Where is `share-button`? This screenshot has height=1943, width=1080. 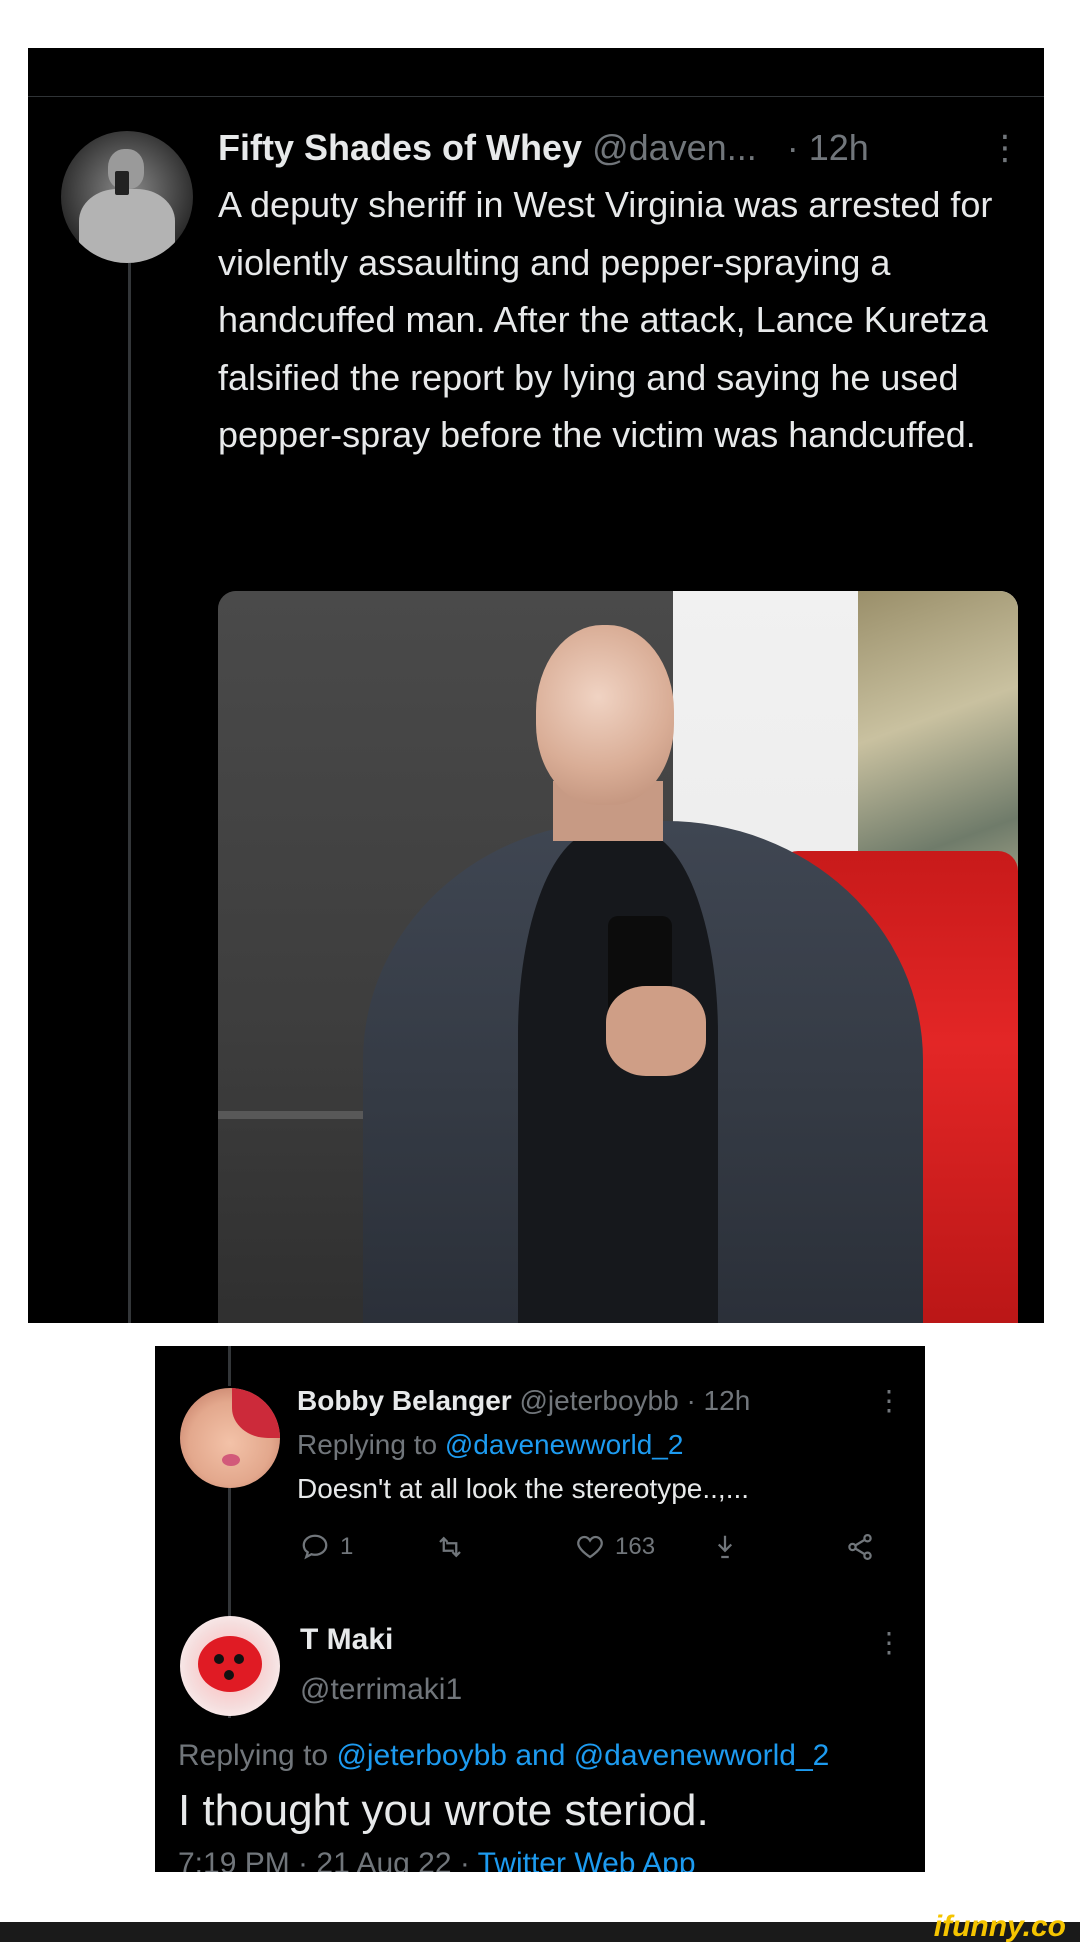 share-button is located at coordinates (860, 1547).